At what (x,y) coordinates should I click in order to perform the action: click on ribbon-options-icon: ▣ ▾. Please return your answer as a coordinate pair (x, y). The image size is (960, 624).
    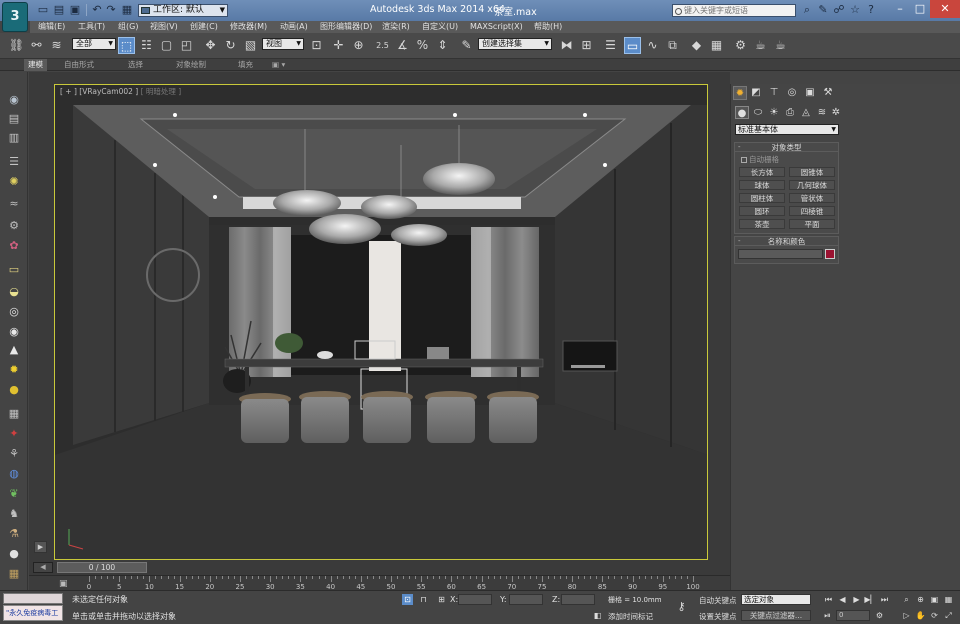
    Looking at the image, I should click on (278, 65).